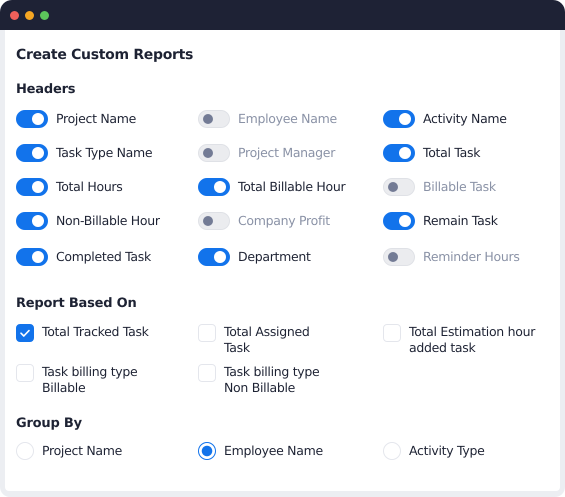 The height and width of the screenshot is (497, 565). What do you see at coordinates (77, 303) in the screenshot?
I see `section-title: Report Based On` at bounding box center [77, 303].